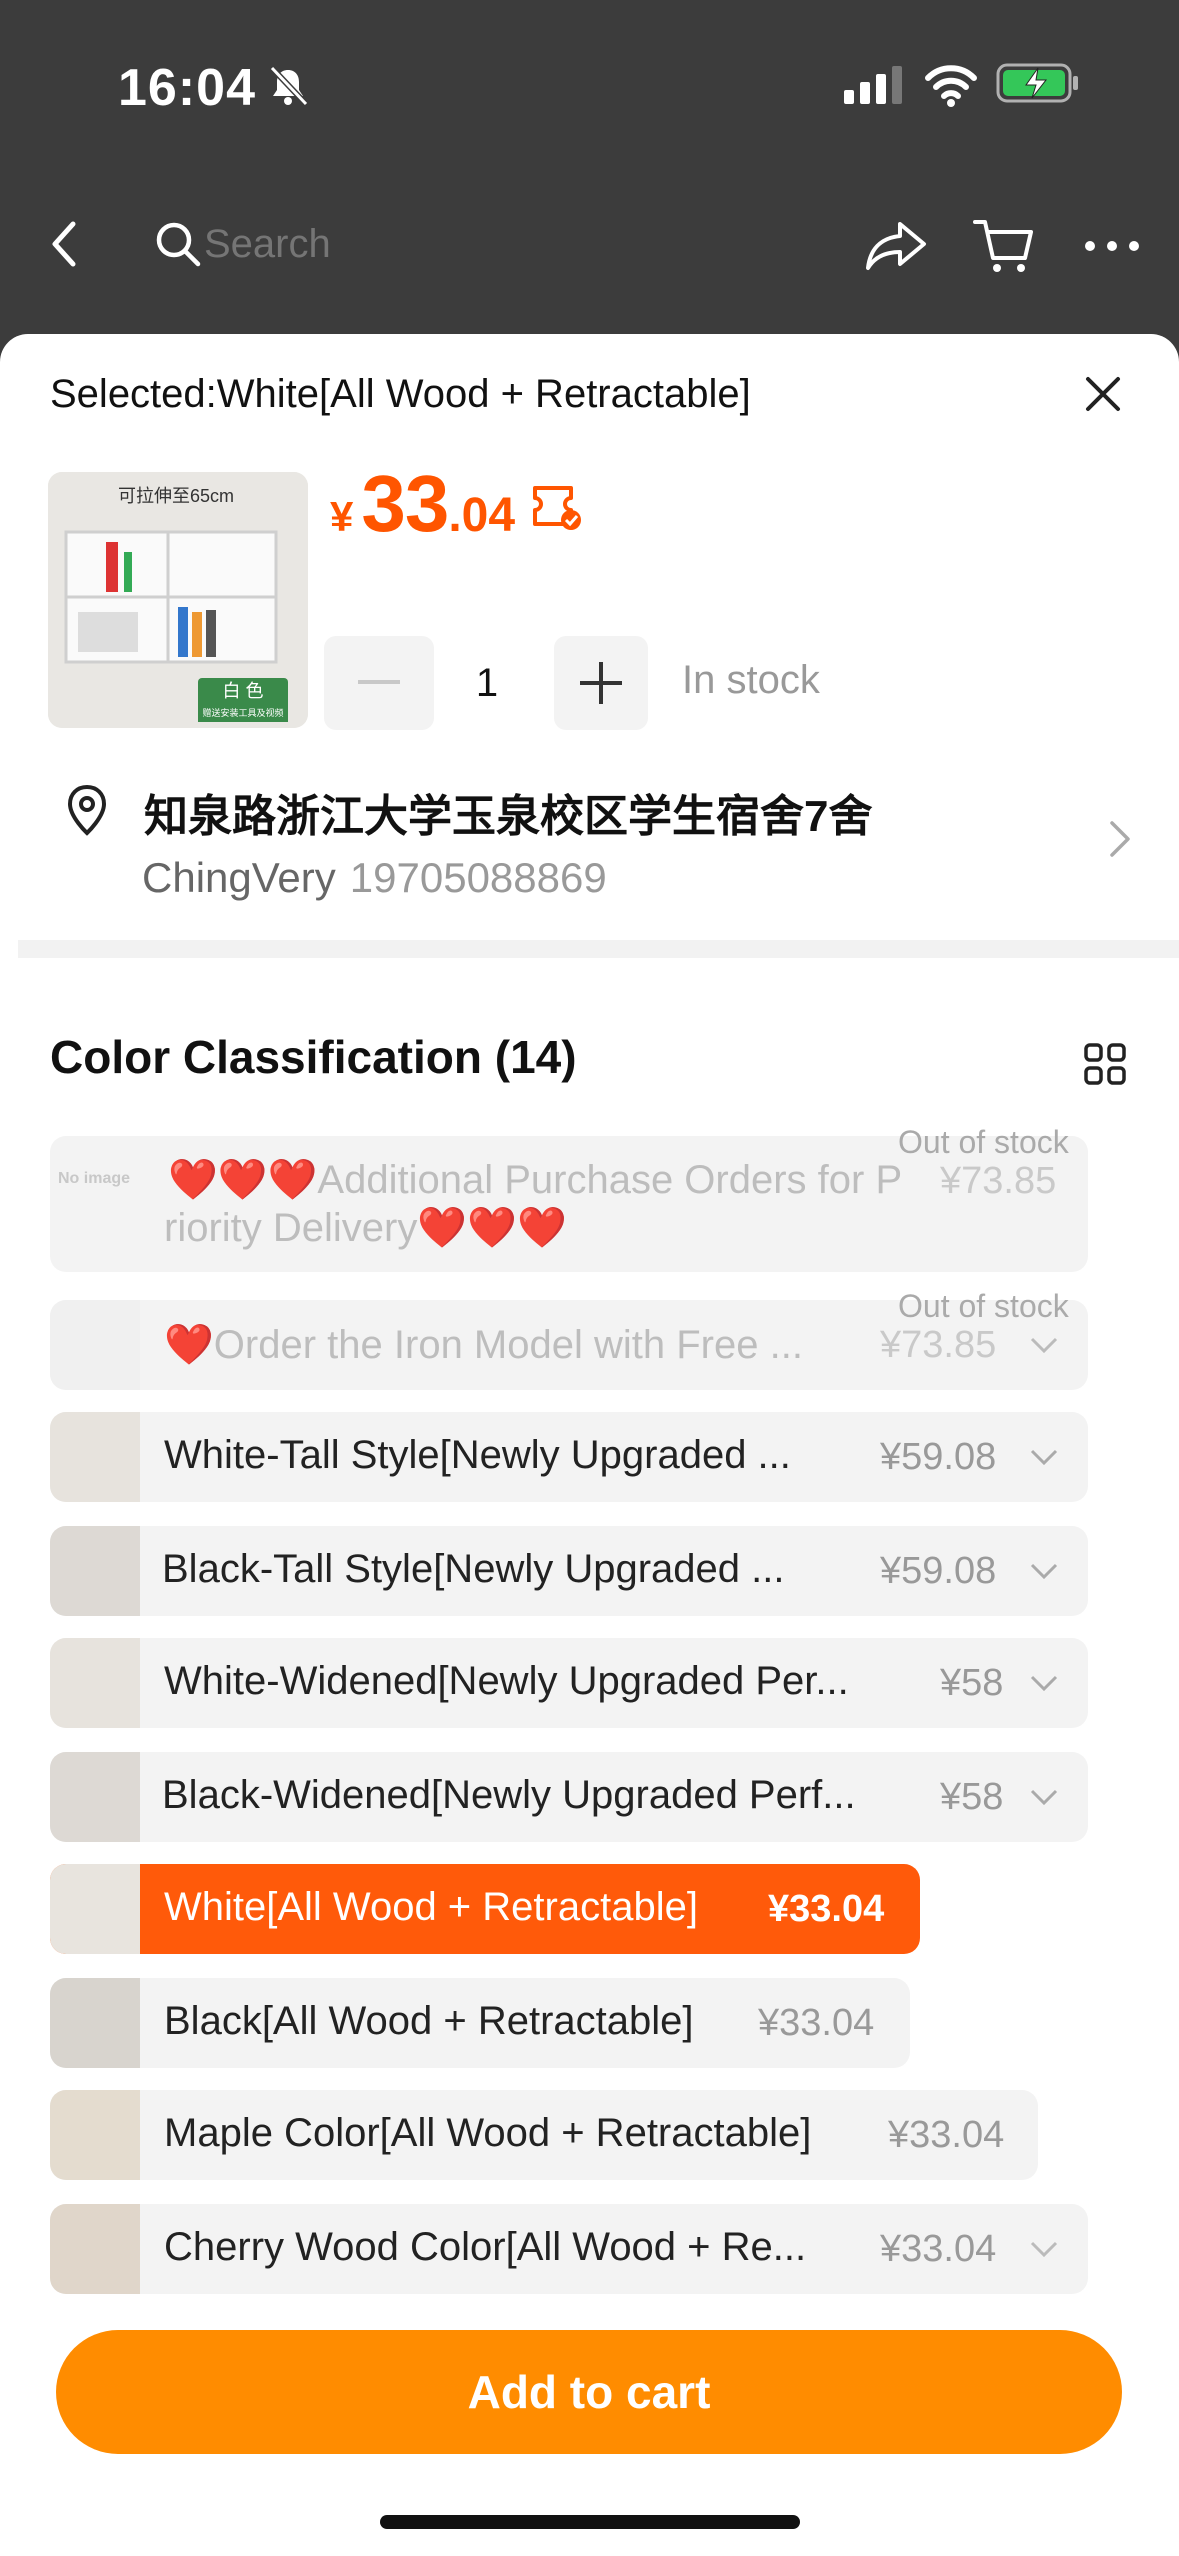 The image size is (1179, 2556). I want to click on minus-icon, so click(379, 682).